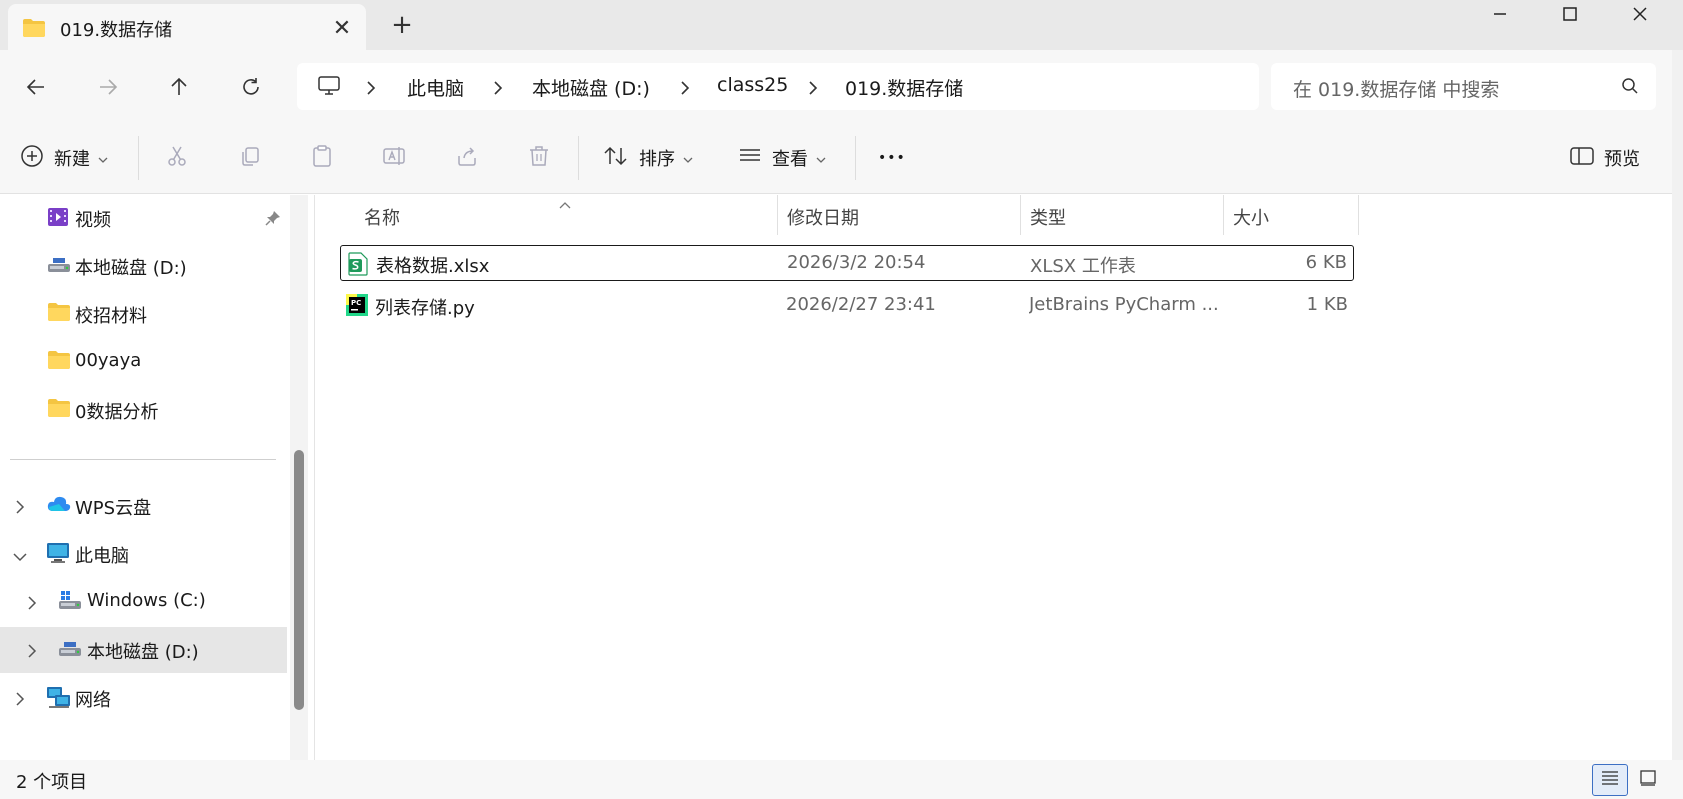  I want to click on sidebar-item-drive-d: 本地磁盘 (D:), so click(143, 650).